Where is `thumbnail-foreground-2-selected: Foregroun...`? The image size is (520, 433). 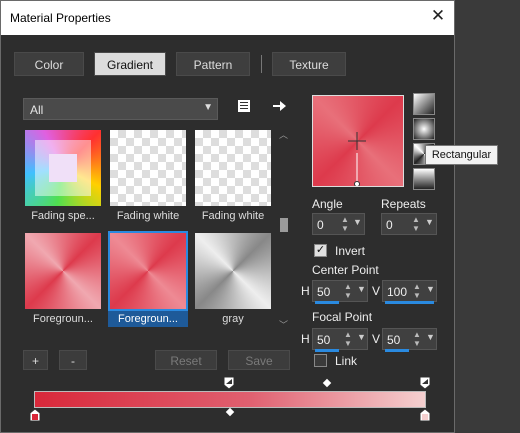
thumbnail-foreground-2-selected: Foregroun... is located at coordinates (148, 279).